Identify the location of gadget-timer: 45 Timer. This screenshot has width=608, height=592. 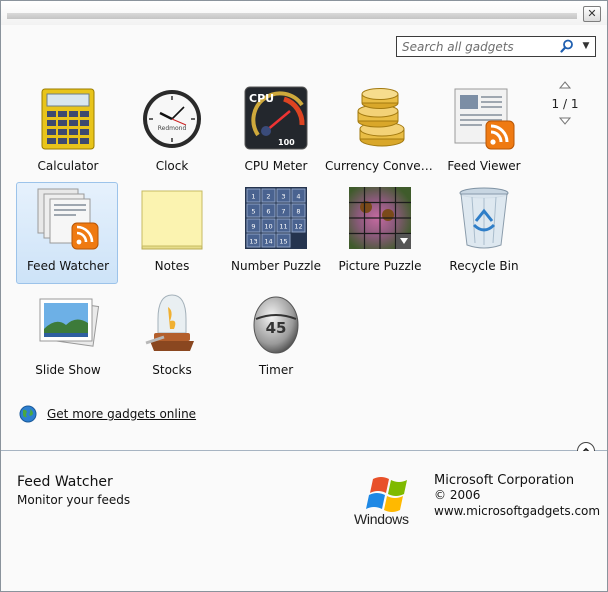
(275, 337).